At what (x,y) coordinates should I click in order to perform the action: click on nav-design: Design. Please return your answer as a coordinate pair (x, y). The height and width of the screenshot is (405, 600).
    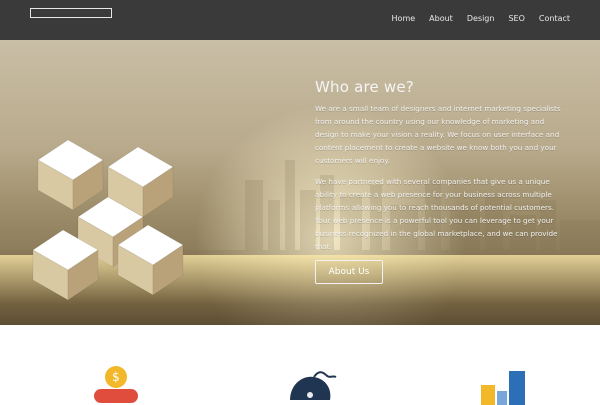
    Looking at the image, I should click on (481, 19).